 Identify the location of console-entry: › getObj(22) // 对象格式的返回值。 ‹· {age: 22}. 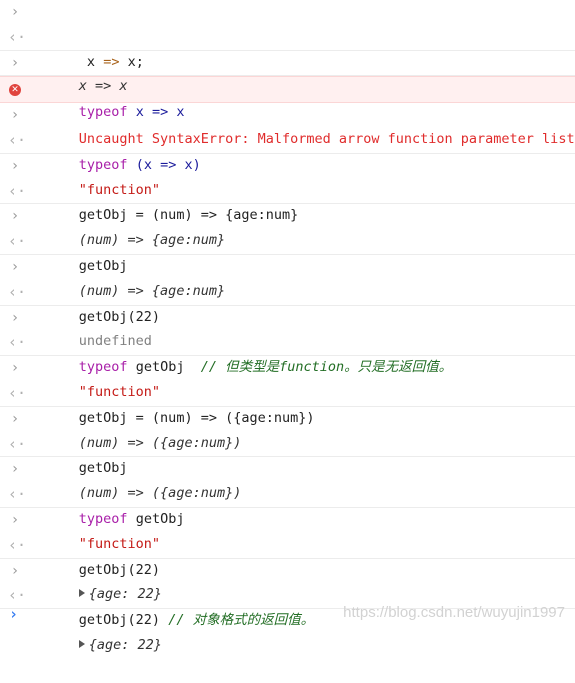
(287, 606).